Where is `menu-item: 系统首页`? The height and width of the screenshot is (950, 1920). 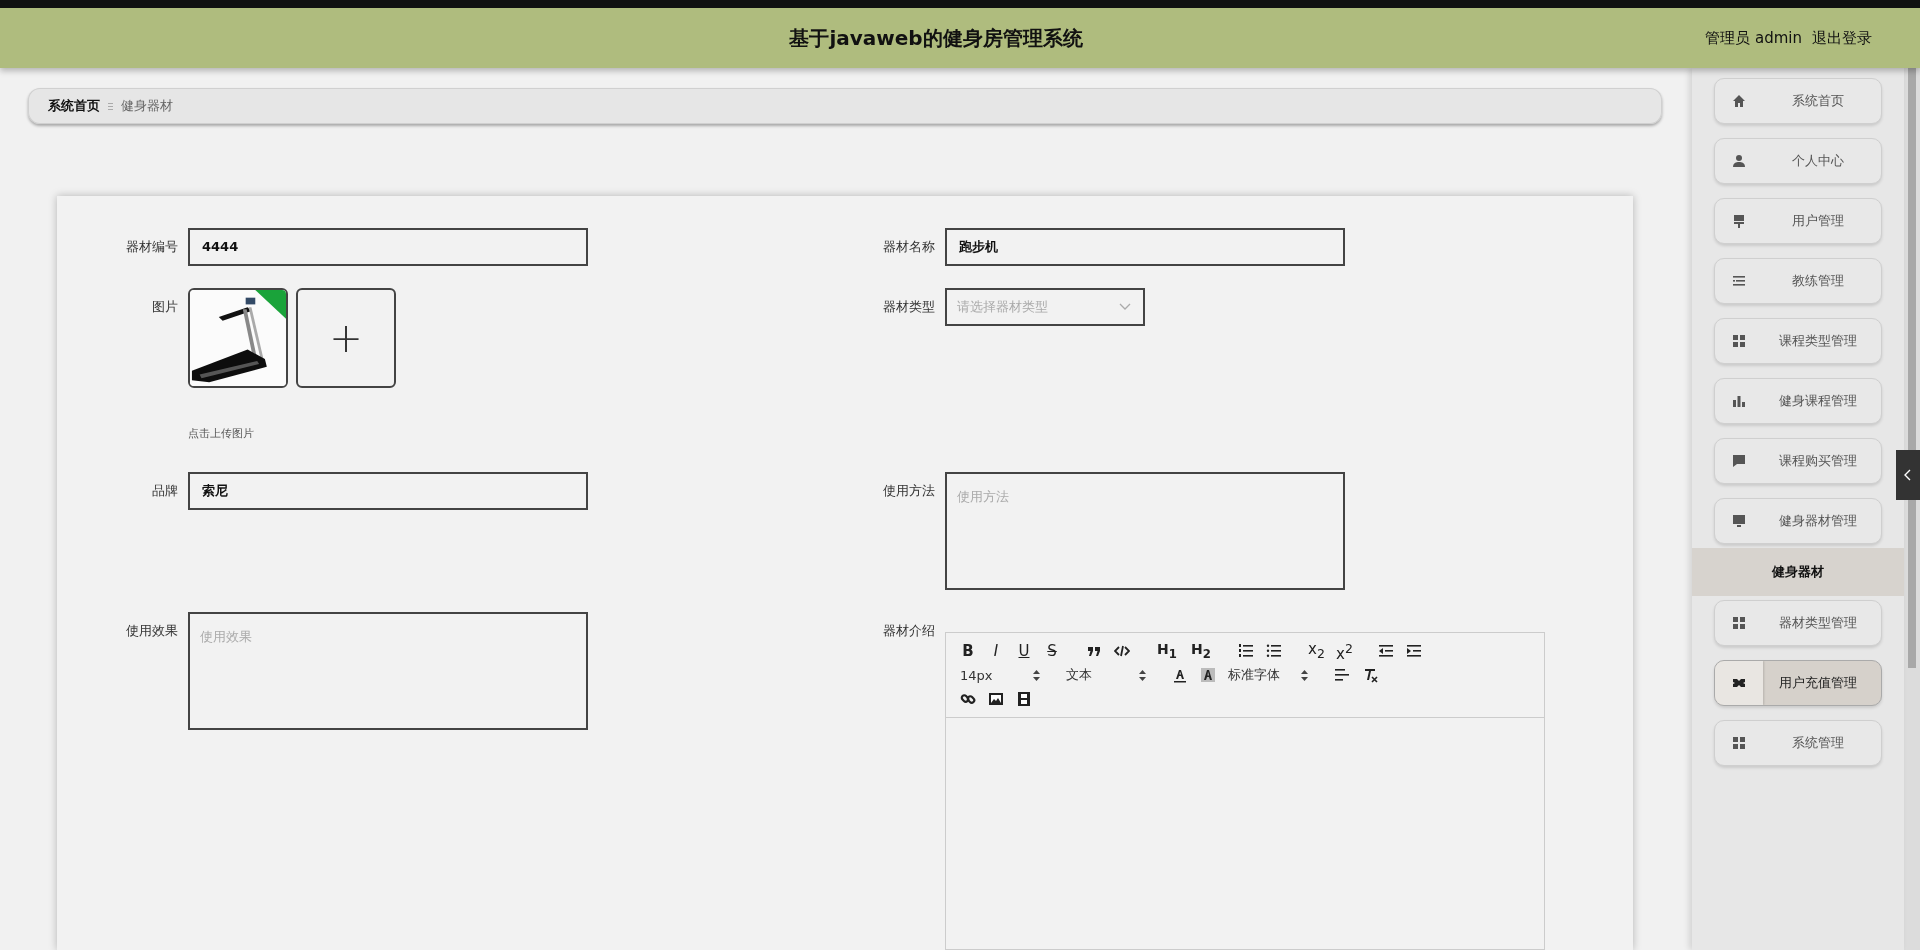
menu-item: 系统首页 is located at coordinates (1798, 101).